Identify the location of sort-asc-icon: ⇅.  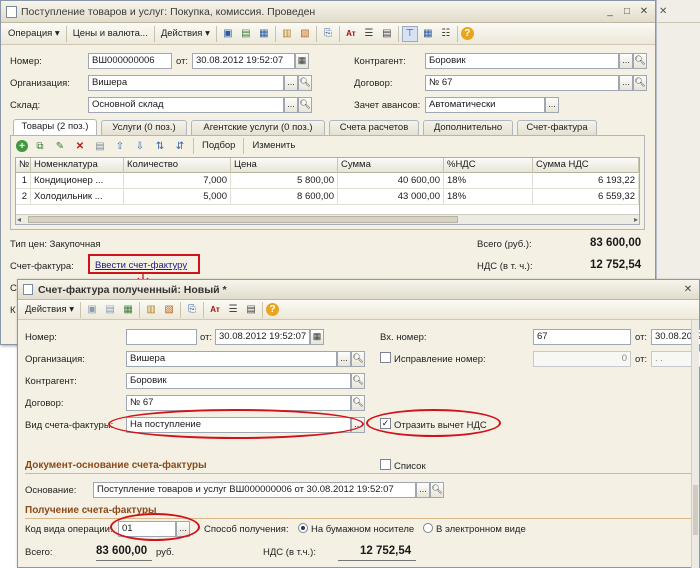
(160, 146).